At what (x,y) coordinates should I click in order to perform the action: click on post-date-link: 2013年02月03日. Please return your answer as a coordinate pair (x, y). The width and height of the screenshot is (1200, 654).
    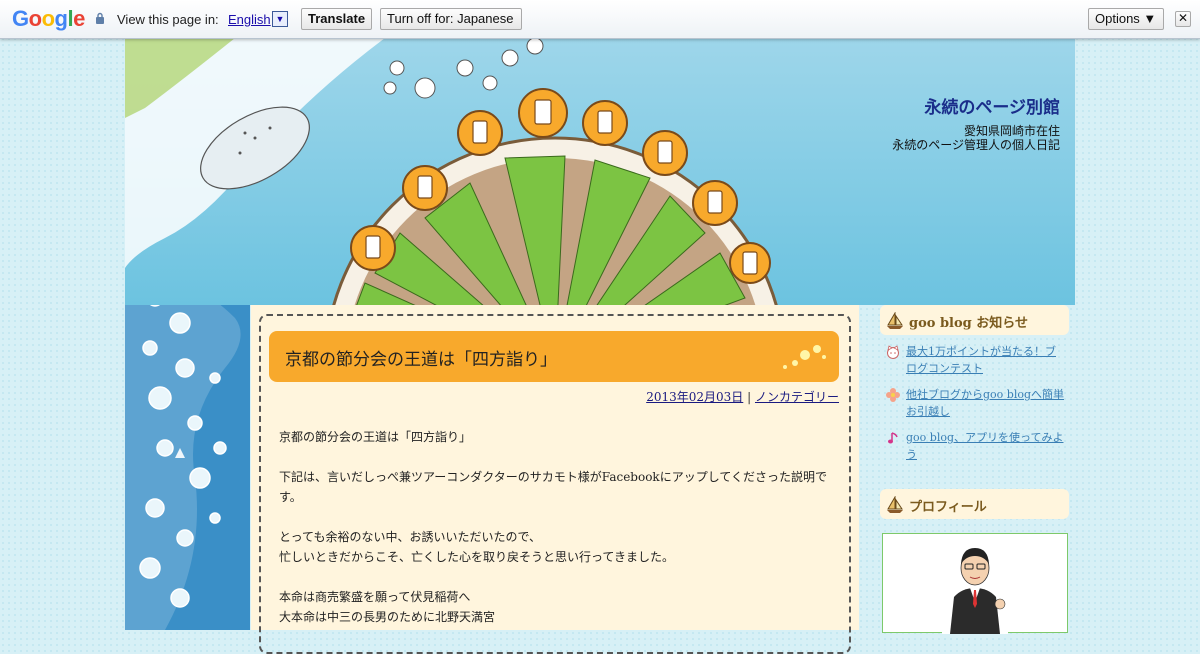
    Looking at the image, I should click on (694, 397).